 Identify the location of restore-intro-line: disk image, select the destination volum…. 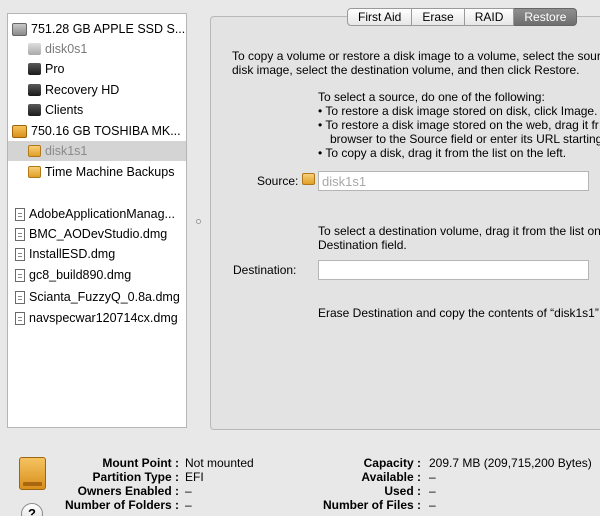
(406, 70).